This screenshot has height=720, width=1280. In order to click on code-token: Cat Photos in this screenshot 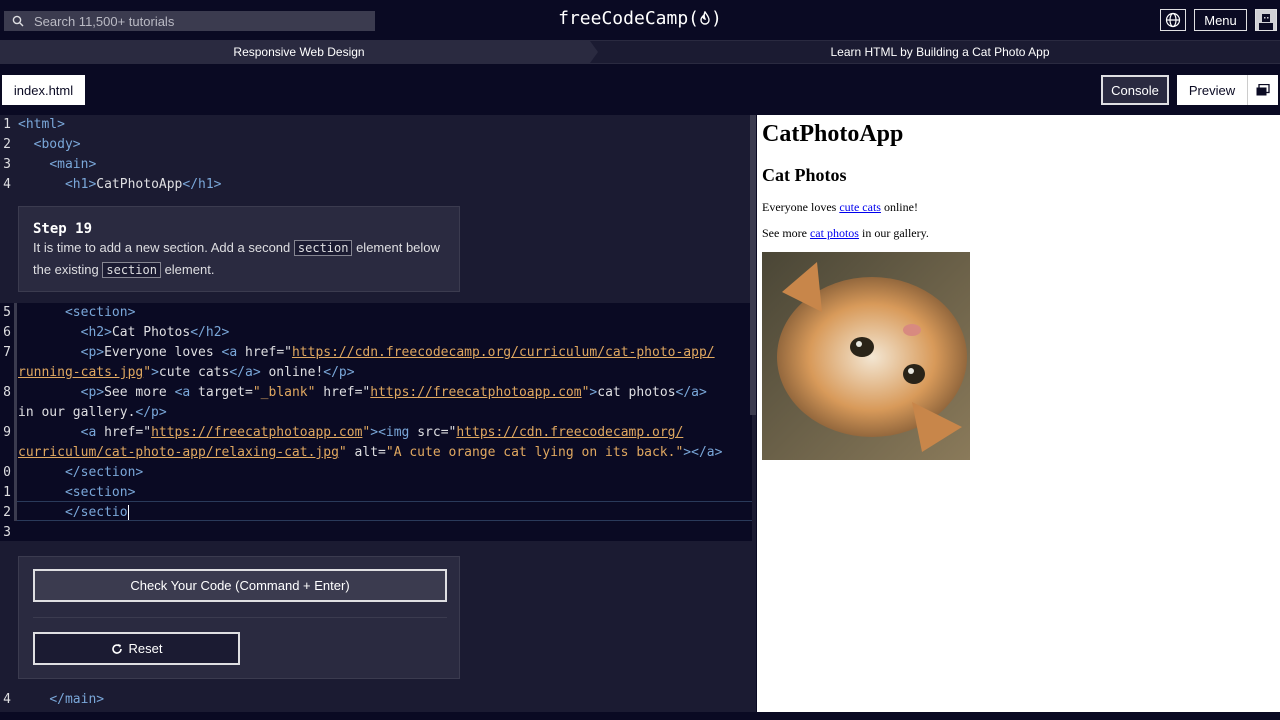, I will do `click(151, 332)`.